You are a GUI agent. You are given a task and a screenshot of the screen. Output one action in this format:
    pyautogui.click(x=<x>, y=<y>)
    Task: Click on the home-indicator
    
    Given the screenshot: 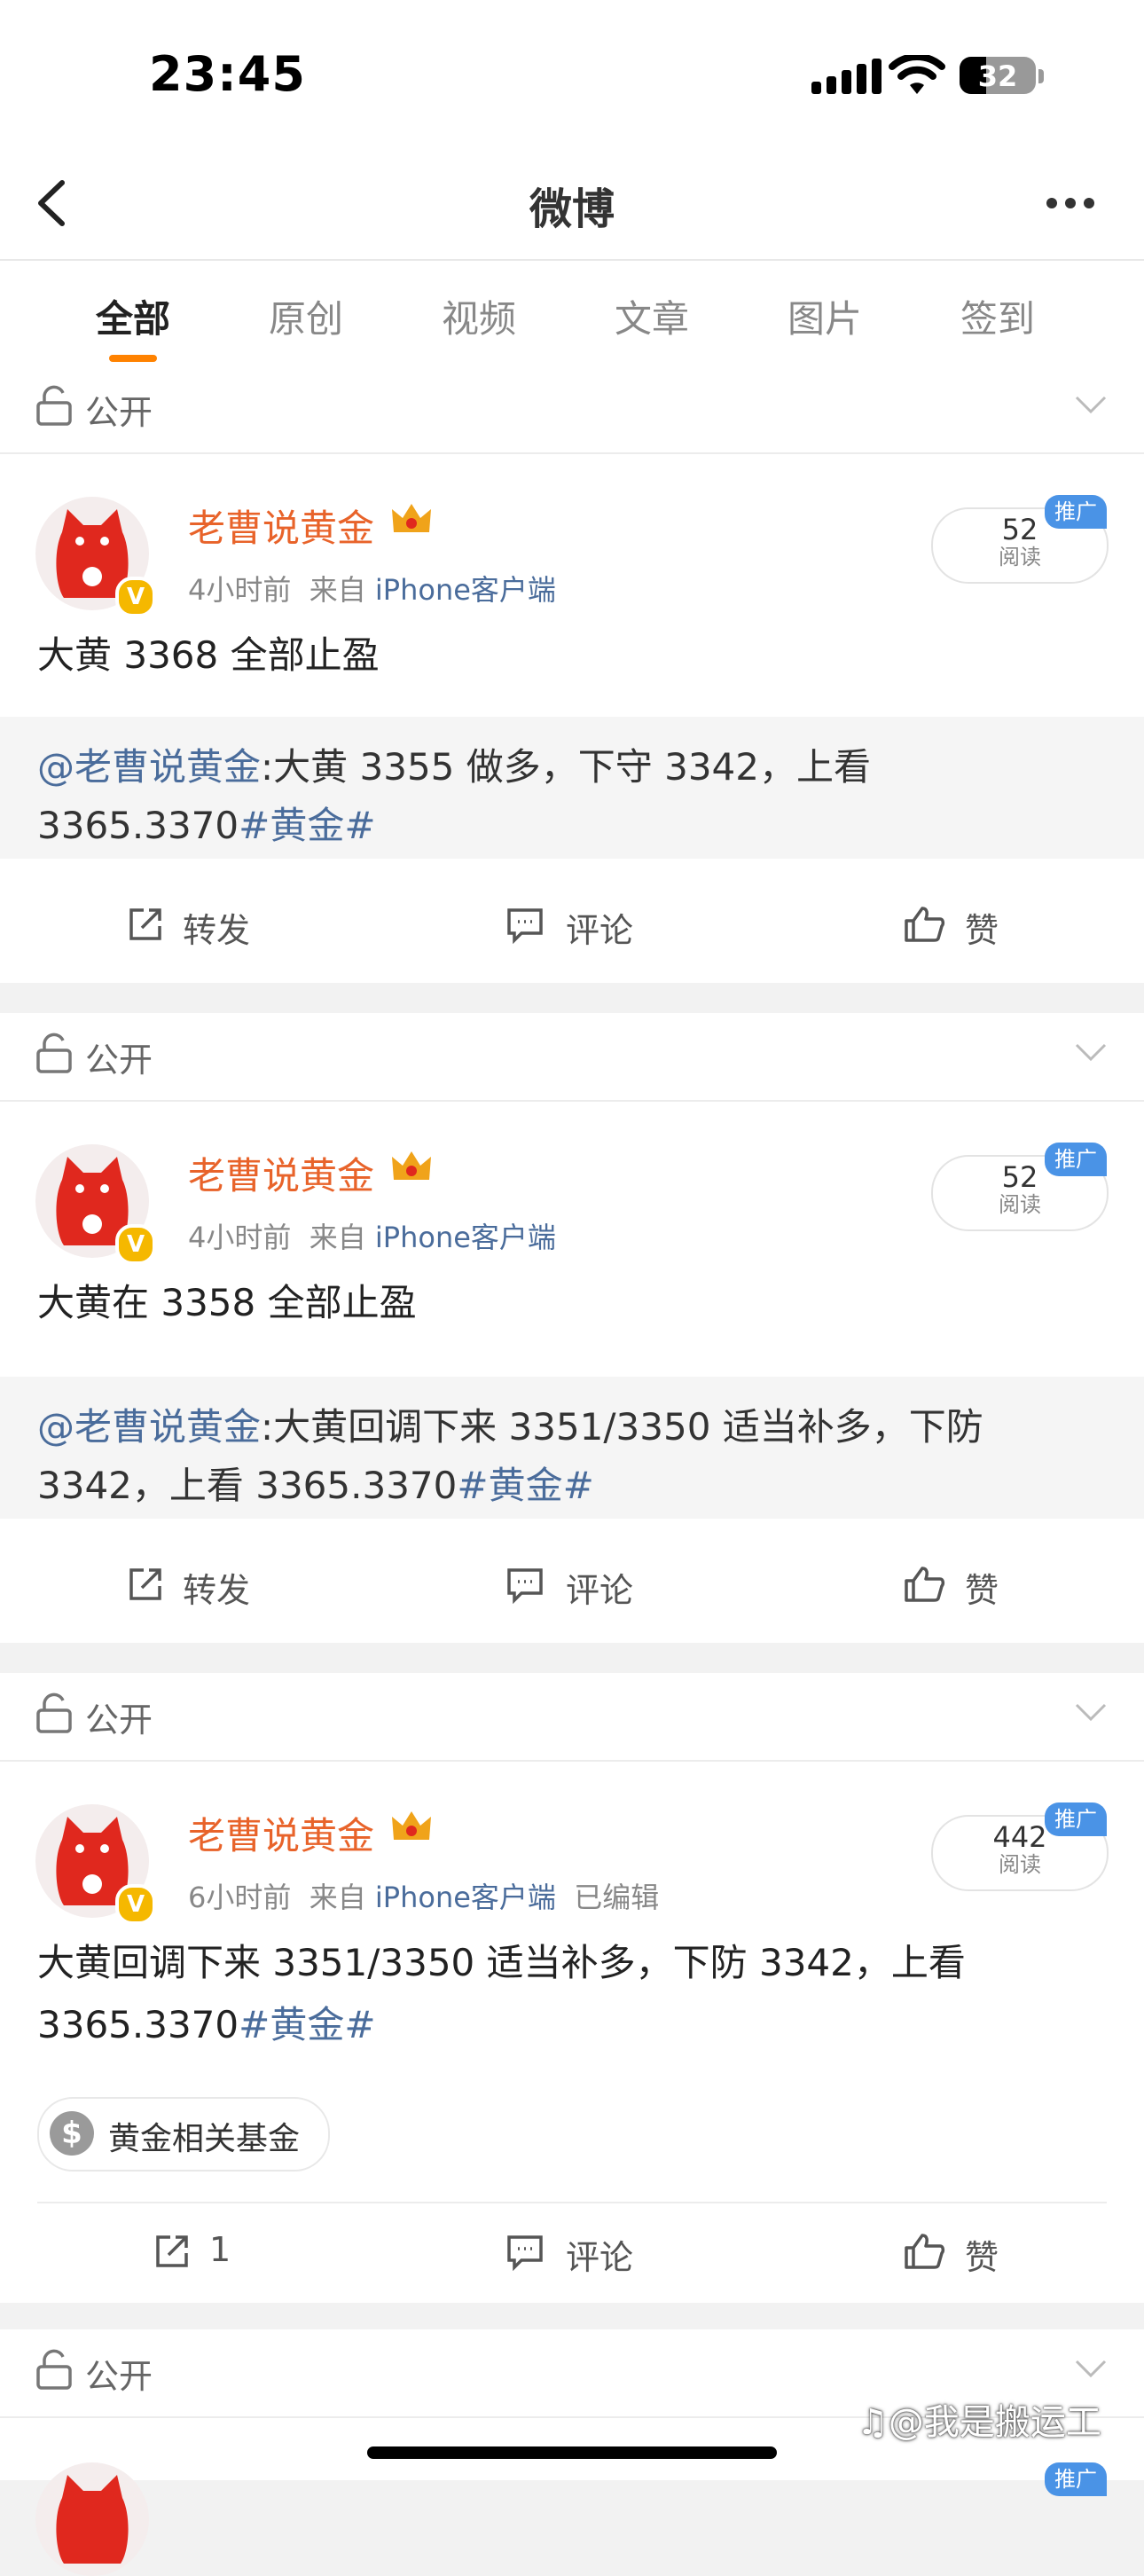 What is the action you would take?
    pyautogui.click(x=572, y=2452)
    